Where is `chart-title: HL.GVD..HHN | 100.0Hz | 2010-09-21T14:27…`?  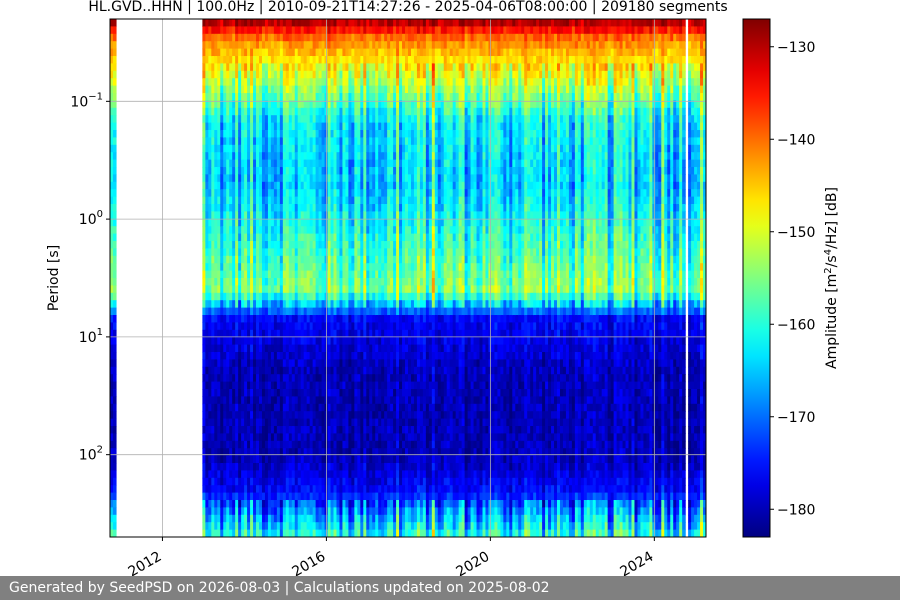
chart-title: HL.GVD..HHN | 100.0Hz | 2010-09-21T14:27… is located at coordinates (407, 7).